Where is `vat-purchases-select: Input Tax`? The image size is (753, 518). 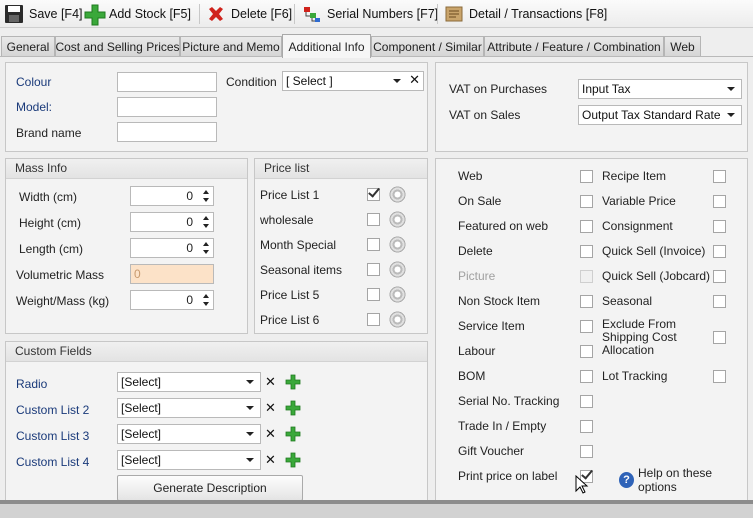
vat-purchases-select: Input Tax is located at coordinates (660, 89).